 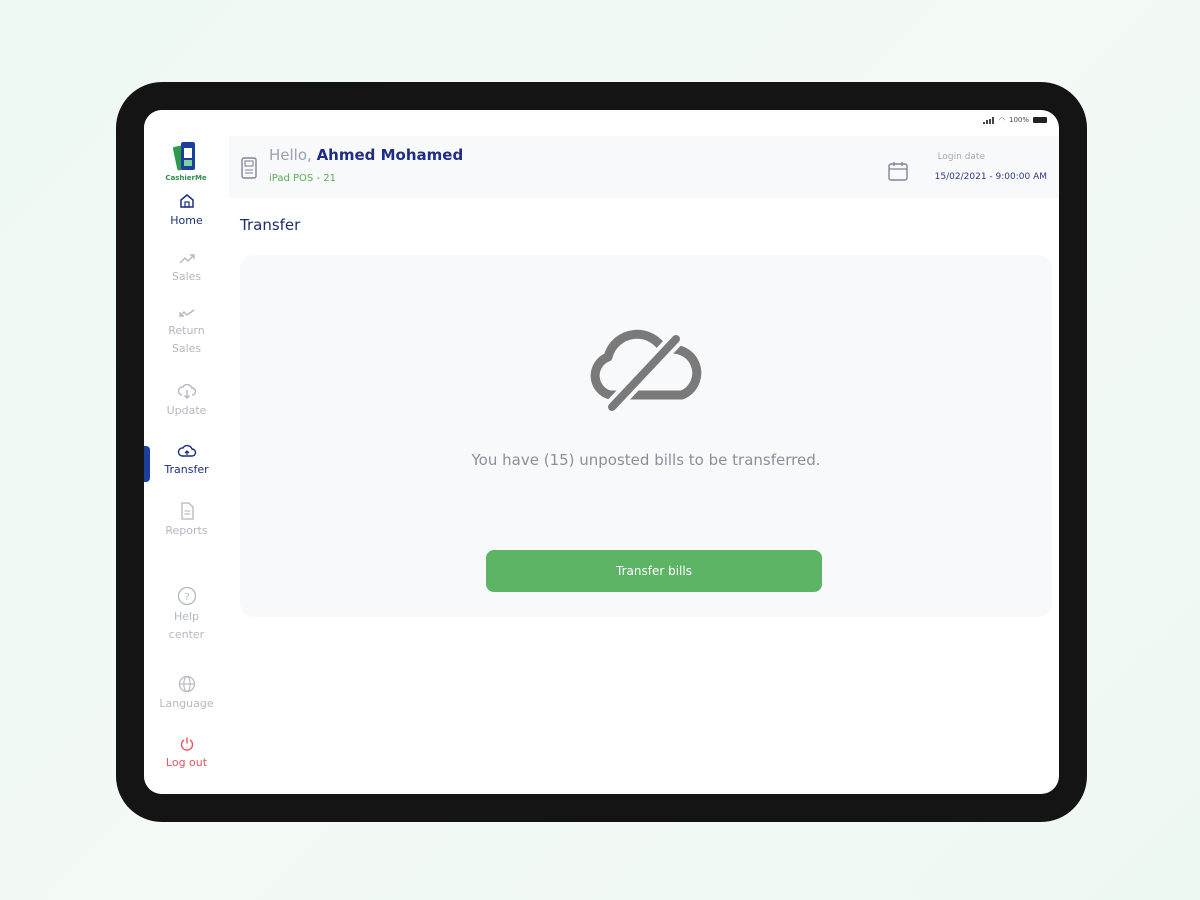 I want to click on cloud-upload-icon, so click(x=186, y=450).